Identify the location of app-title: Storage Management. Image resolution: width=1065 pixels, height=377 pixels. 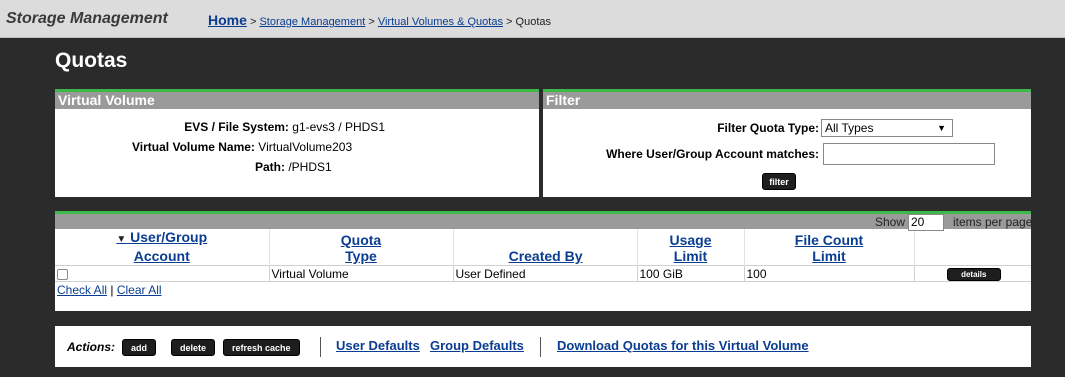
(87, 18).